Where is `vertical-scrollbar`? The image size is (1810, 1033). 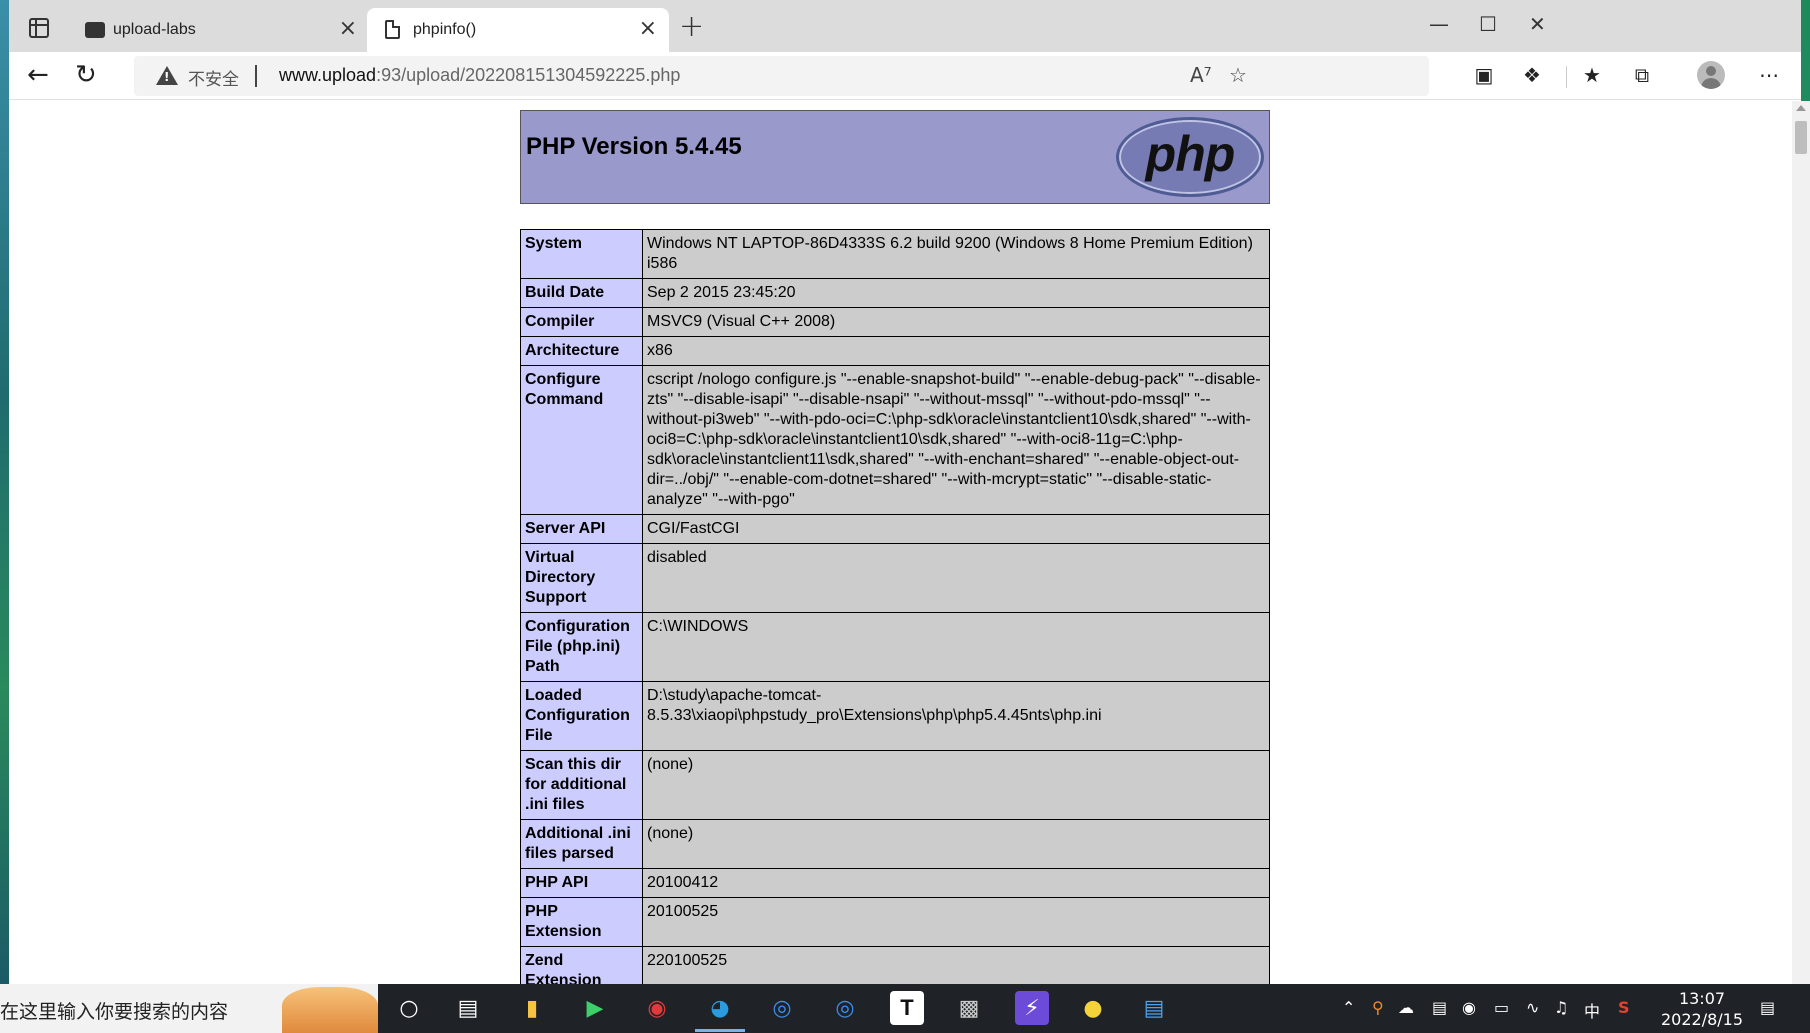 vertical-scrollbar is located at coordinates (1801, 542).